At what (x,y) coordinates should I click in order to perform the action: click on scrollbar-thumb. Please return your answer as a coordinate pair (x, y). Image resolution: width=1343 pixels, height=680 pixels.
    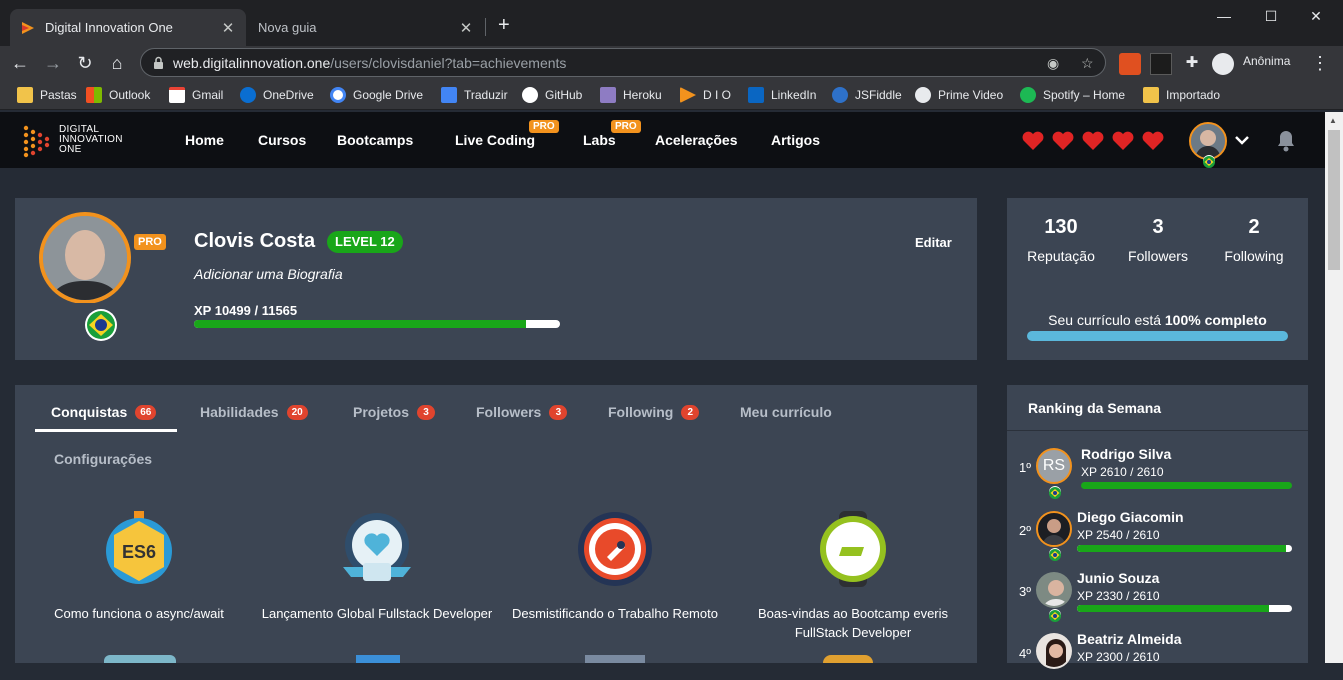
    Looking at the image, I should click on (1334, 200).